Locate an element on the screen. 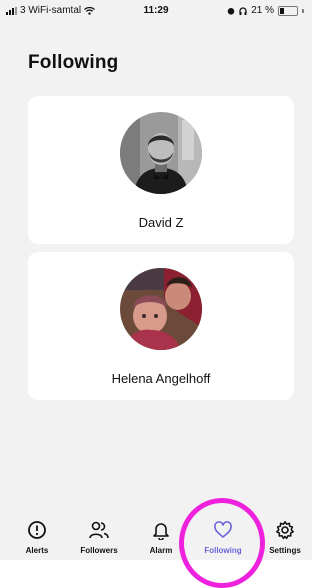  tab-following: Following is located at coordinates (223, 536).